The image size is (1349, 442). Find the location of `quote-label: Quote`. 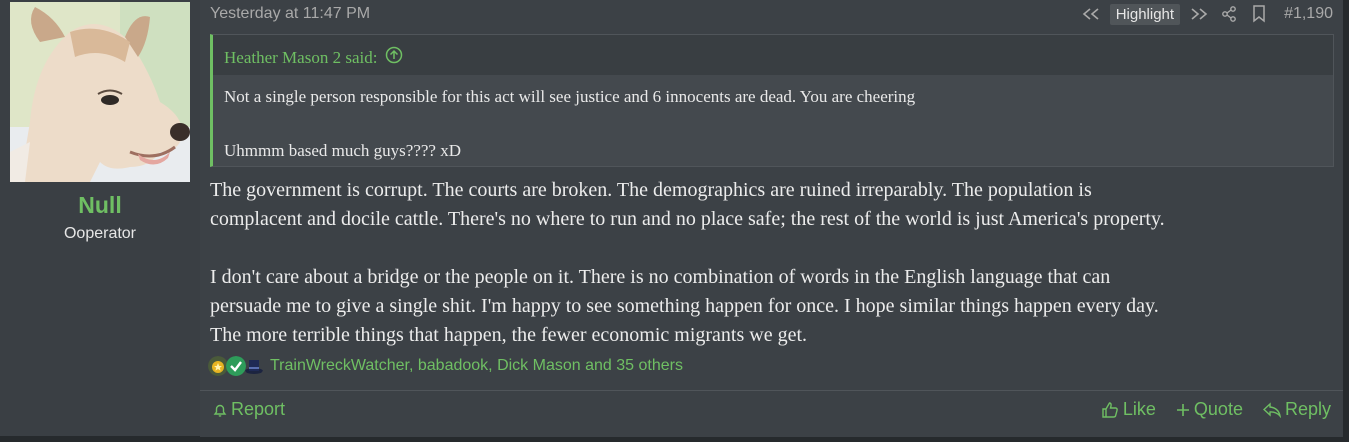

quote-label: Quote is located at coordinates (1218, 409).